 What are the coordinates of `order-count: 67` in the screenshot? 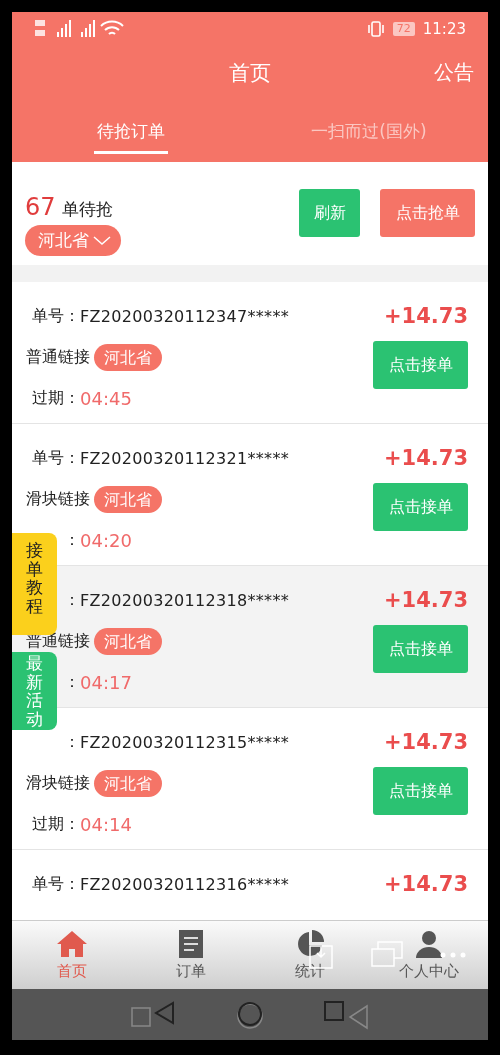 It's located at (40, 207).